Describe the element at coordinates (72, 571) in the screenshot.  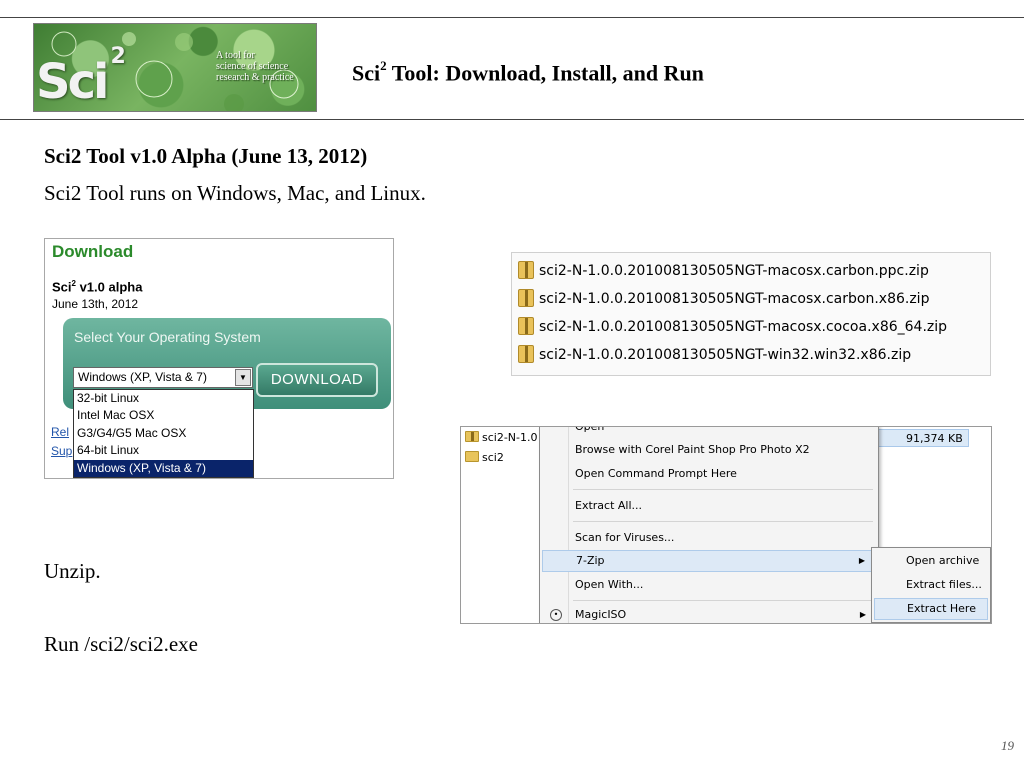
I see `unzip-instruction: Unzip.` at that location.